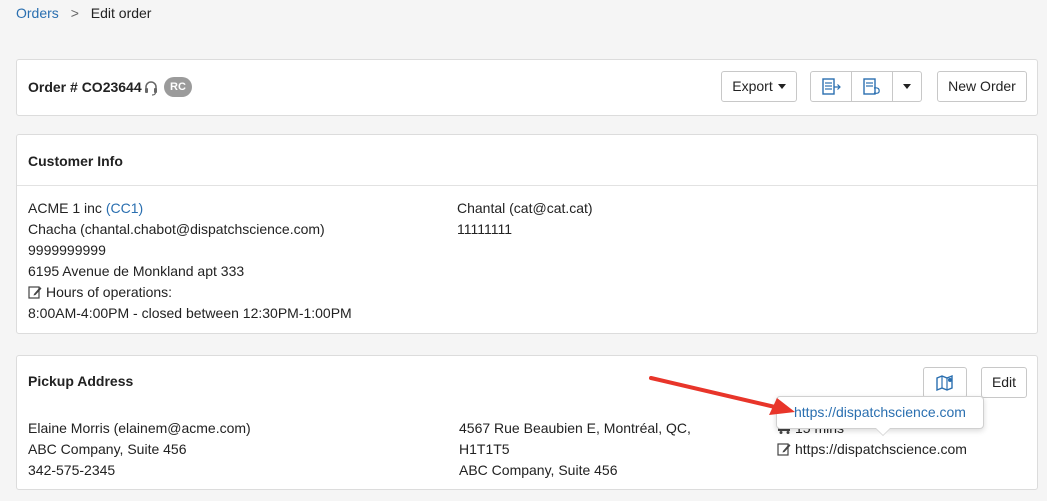 The height and width of the screenshot is (501, 1047). What do you see at coordinates (121, 13) in the screenshot?
I see `breadcrumb-current: Edit order` at bounding box center [121, 13].